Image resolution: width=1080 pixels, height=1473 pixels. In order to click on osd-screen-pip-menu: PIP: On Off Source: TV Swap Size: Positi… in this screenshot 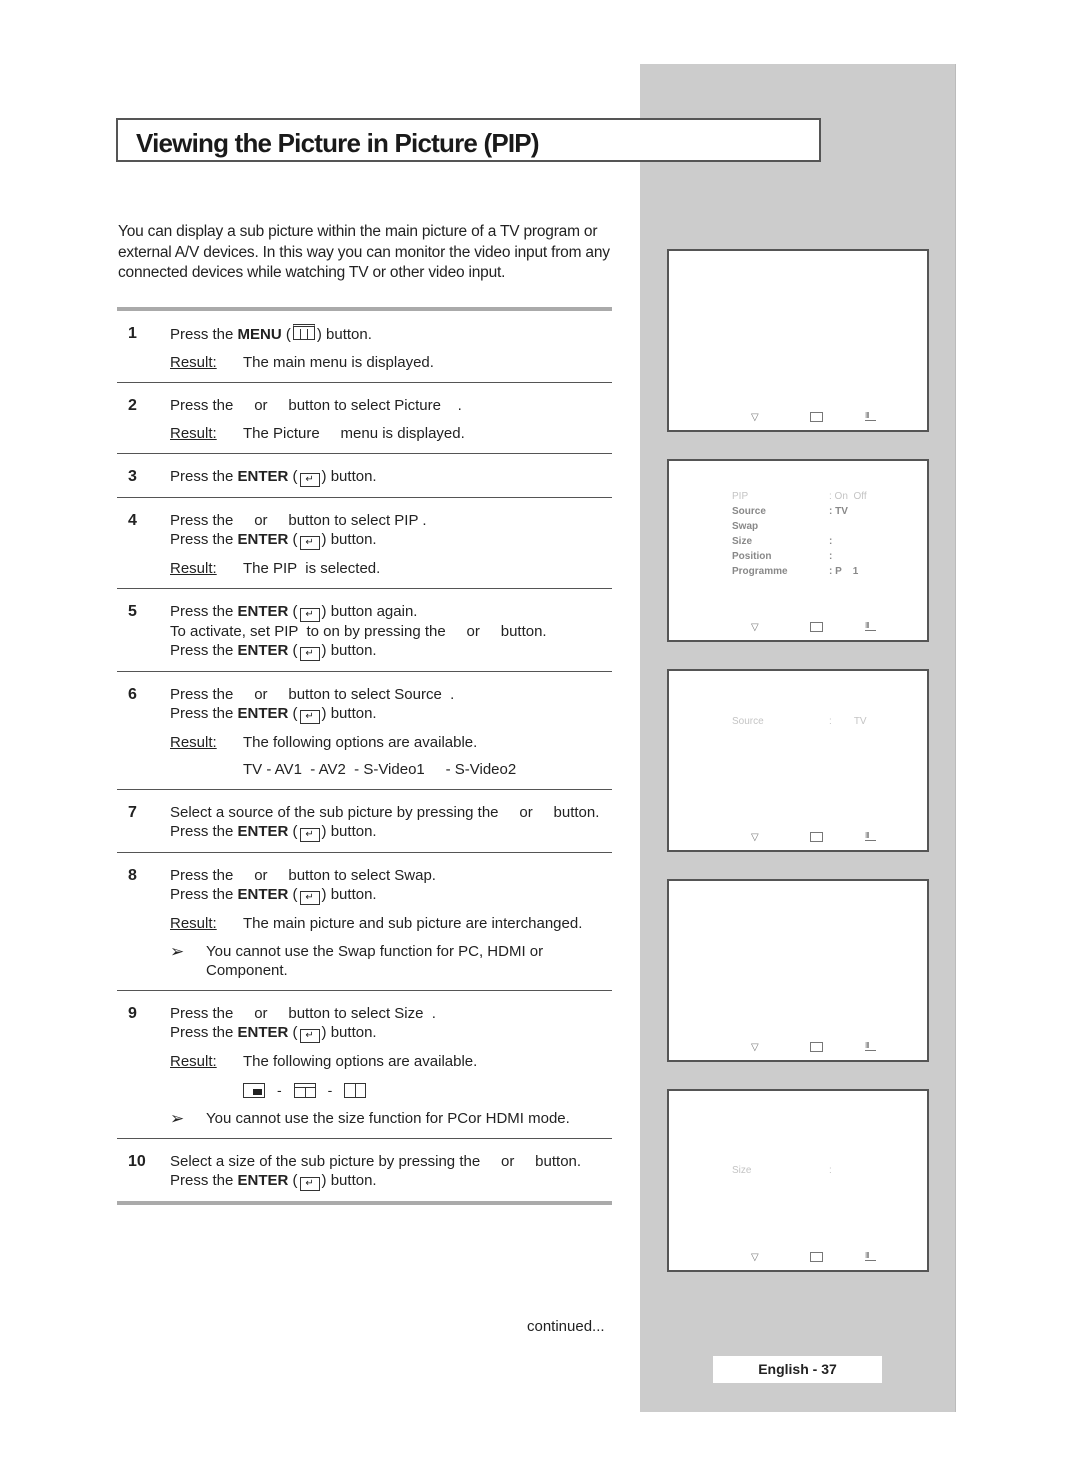, I will do `click(798, 550)`.